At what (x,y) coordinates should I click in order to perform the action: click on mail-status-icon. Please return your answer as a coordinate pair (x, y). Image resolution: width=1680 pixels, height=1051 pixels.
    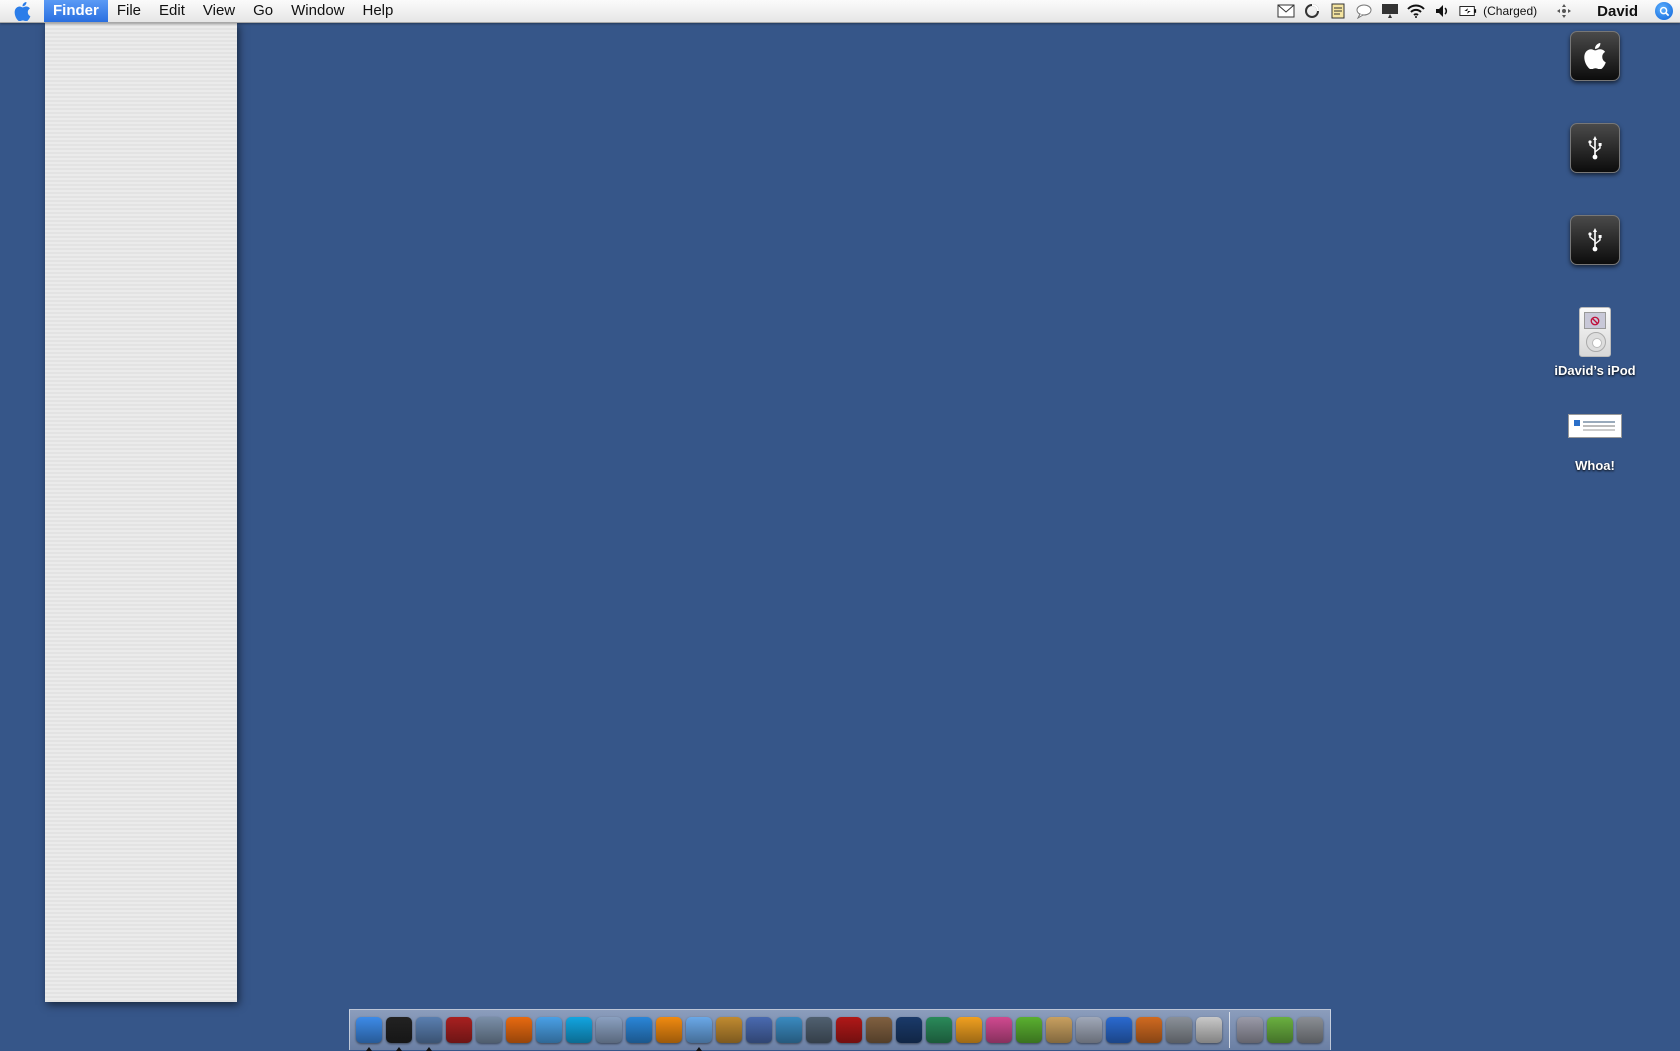
    Looking at the image, I should click on (1286, 11).